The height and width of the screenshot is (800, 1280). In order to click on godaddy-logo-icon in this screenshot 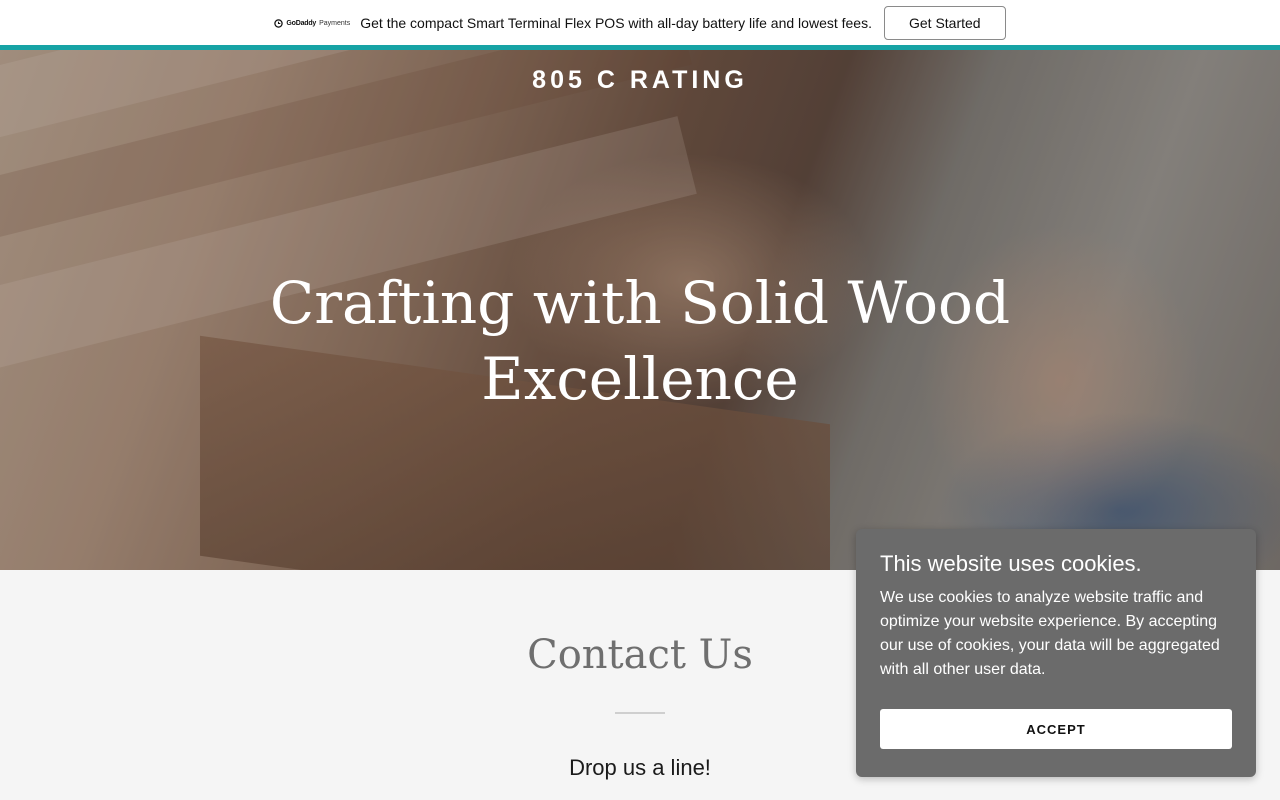, I will do `click(279, 23)`.